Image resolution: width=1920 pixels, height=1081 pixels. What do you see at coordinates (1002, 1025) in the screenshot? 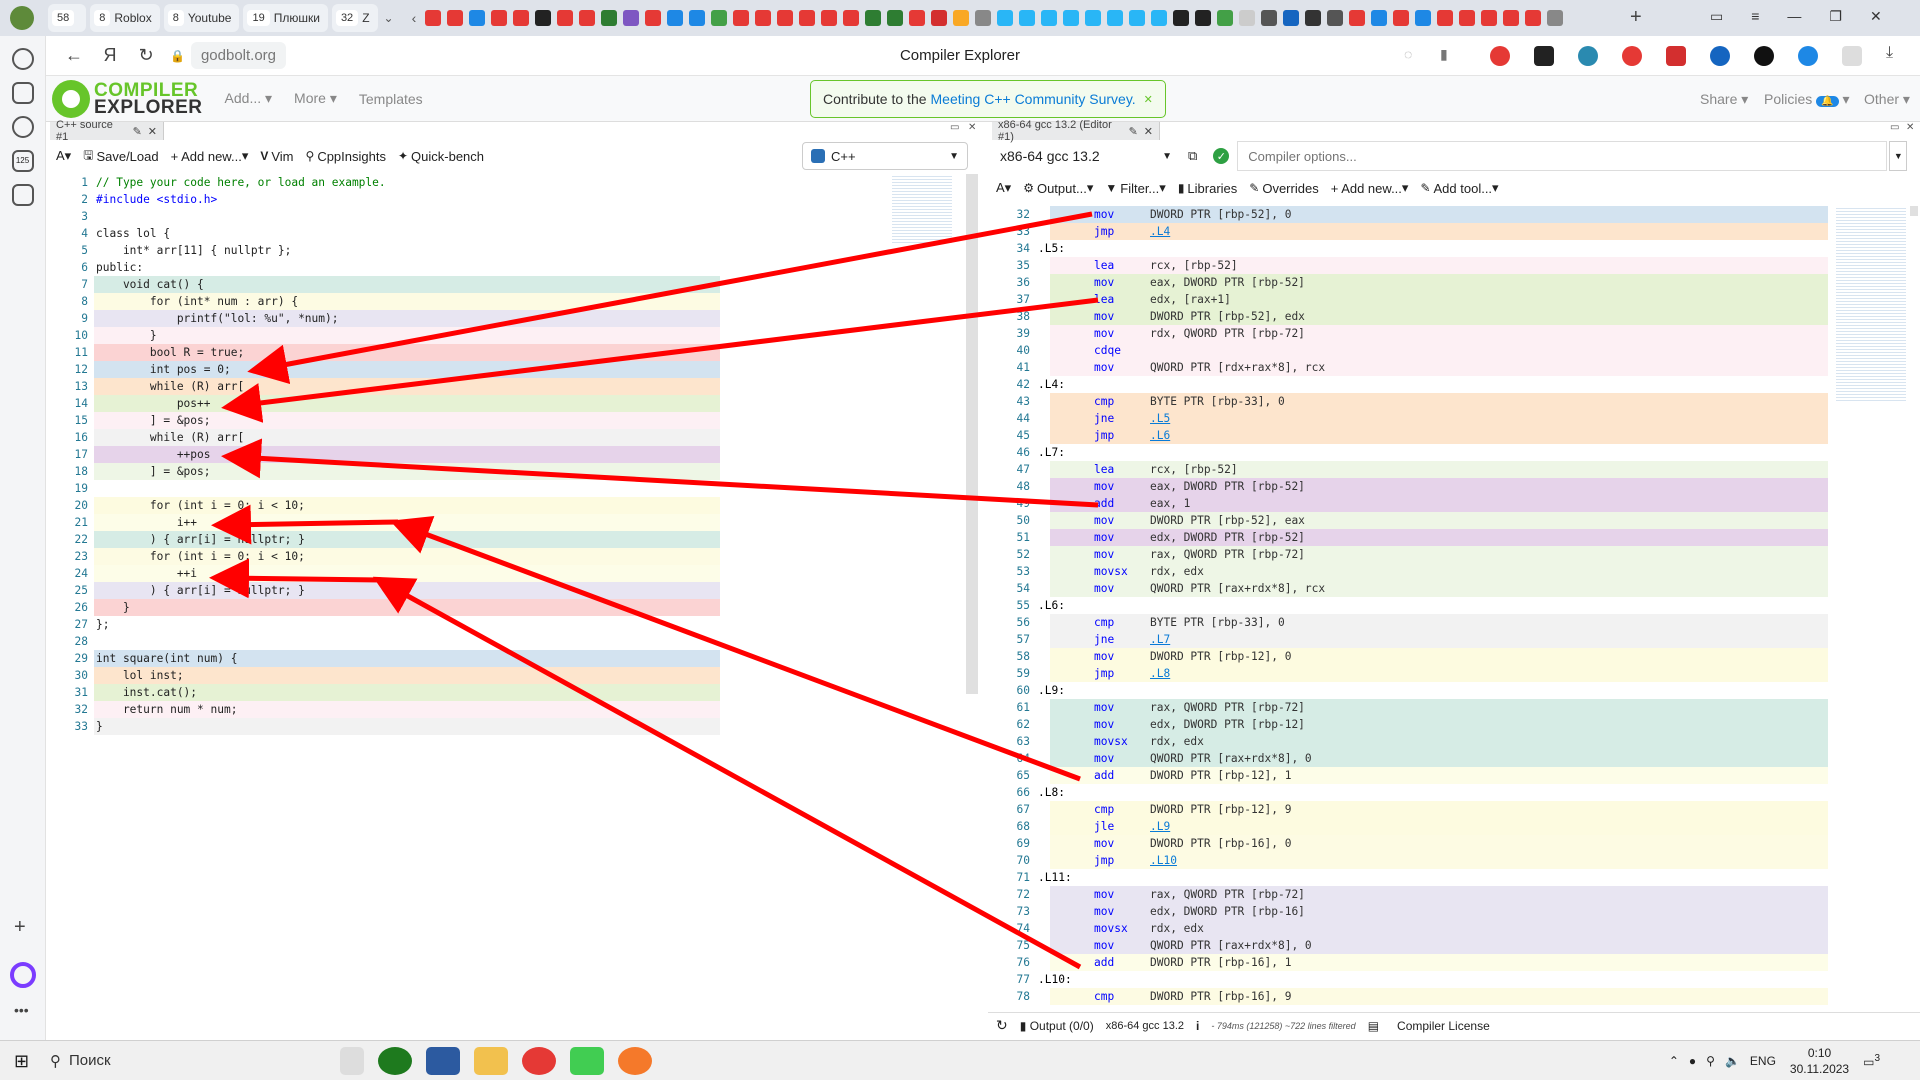
I see `refresh-icon: ↻` at bounding box center [1002, 1025].